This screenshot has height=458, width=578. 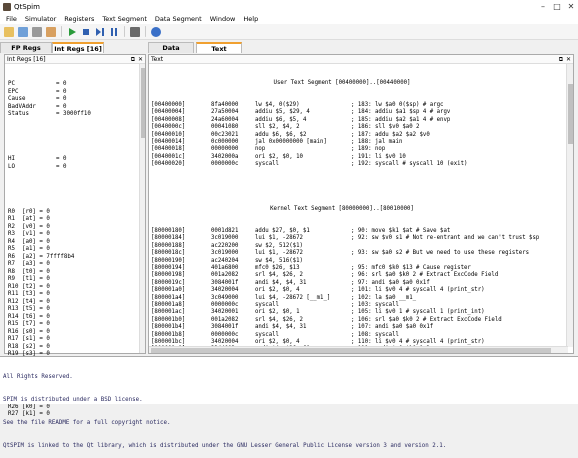 What do you see at coordinates (114, 32) in the screenshot?
I see `pause-icon` at bounding box center [114, 32].